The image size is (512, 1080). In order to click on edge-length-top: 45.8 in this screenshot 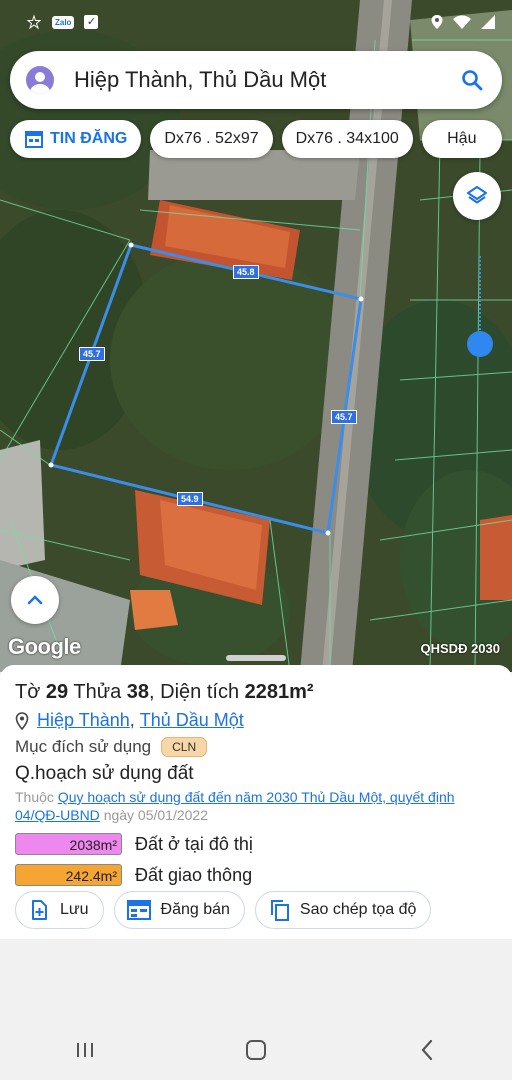, I will do `click(246, 272)`.